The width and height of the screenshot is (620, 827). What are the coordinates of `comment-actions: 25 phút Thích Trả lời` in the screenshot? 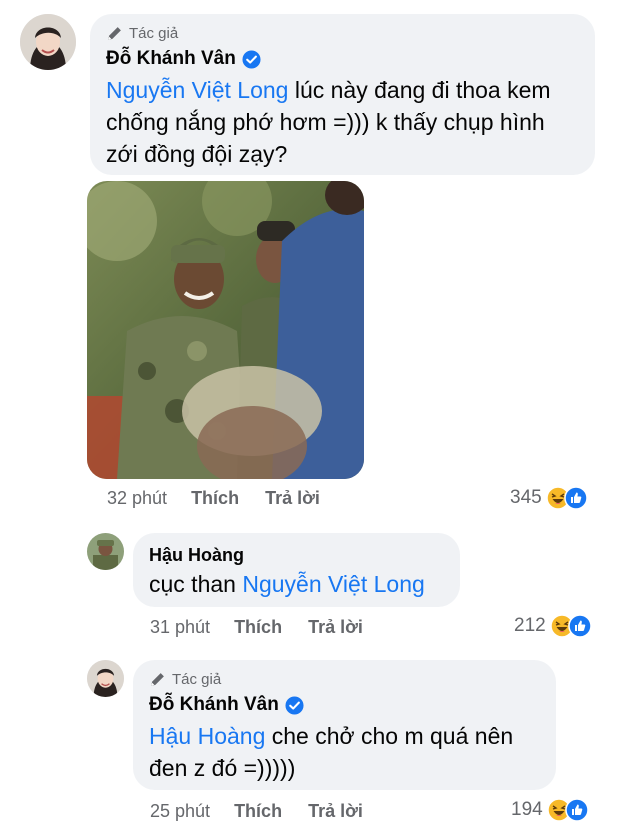 It's located at (269, 811).